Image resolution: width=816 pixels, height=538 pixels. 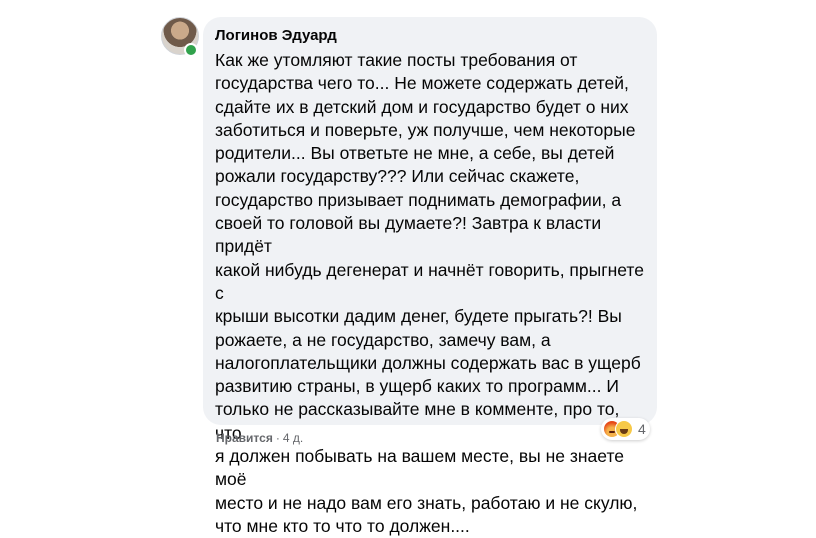 I want to click on reactions-summary: 4, so click(x=625, y=429).